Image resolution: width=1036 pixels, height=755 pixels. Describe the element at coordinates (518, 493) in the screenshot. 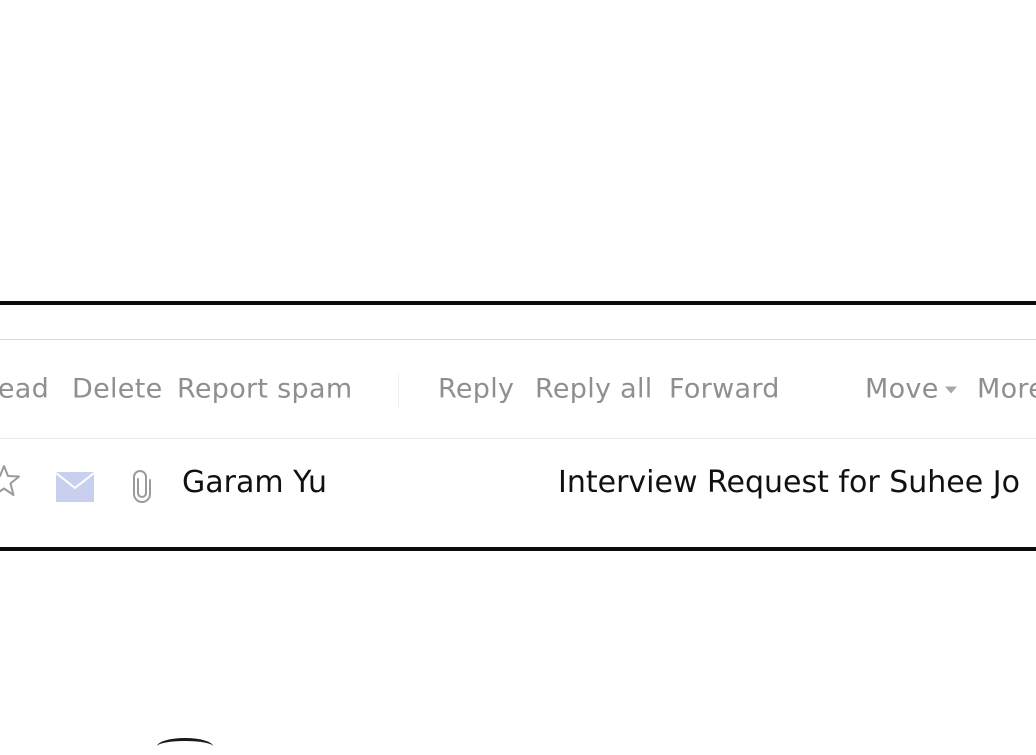

I see `email-row: Garam Yu Interview Request for Suhee Jo` at that location.